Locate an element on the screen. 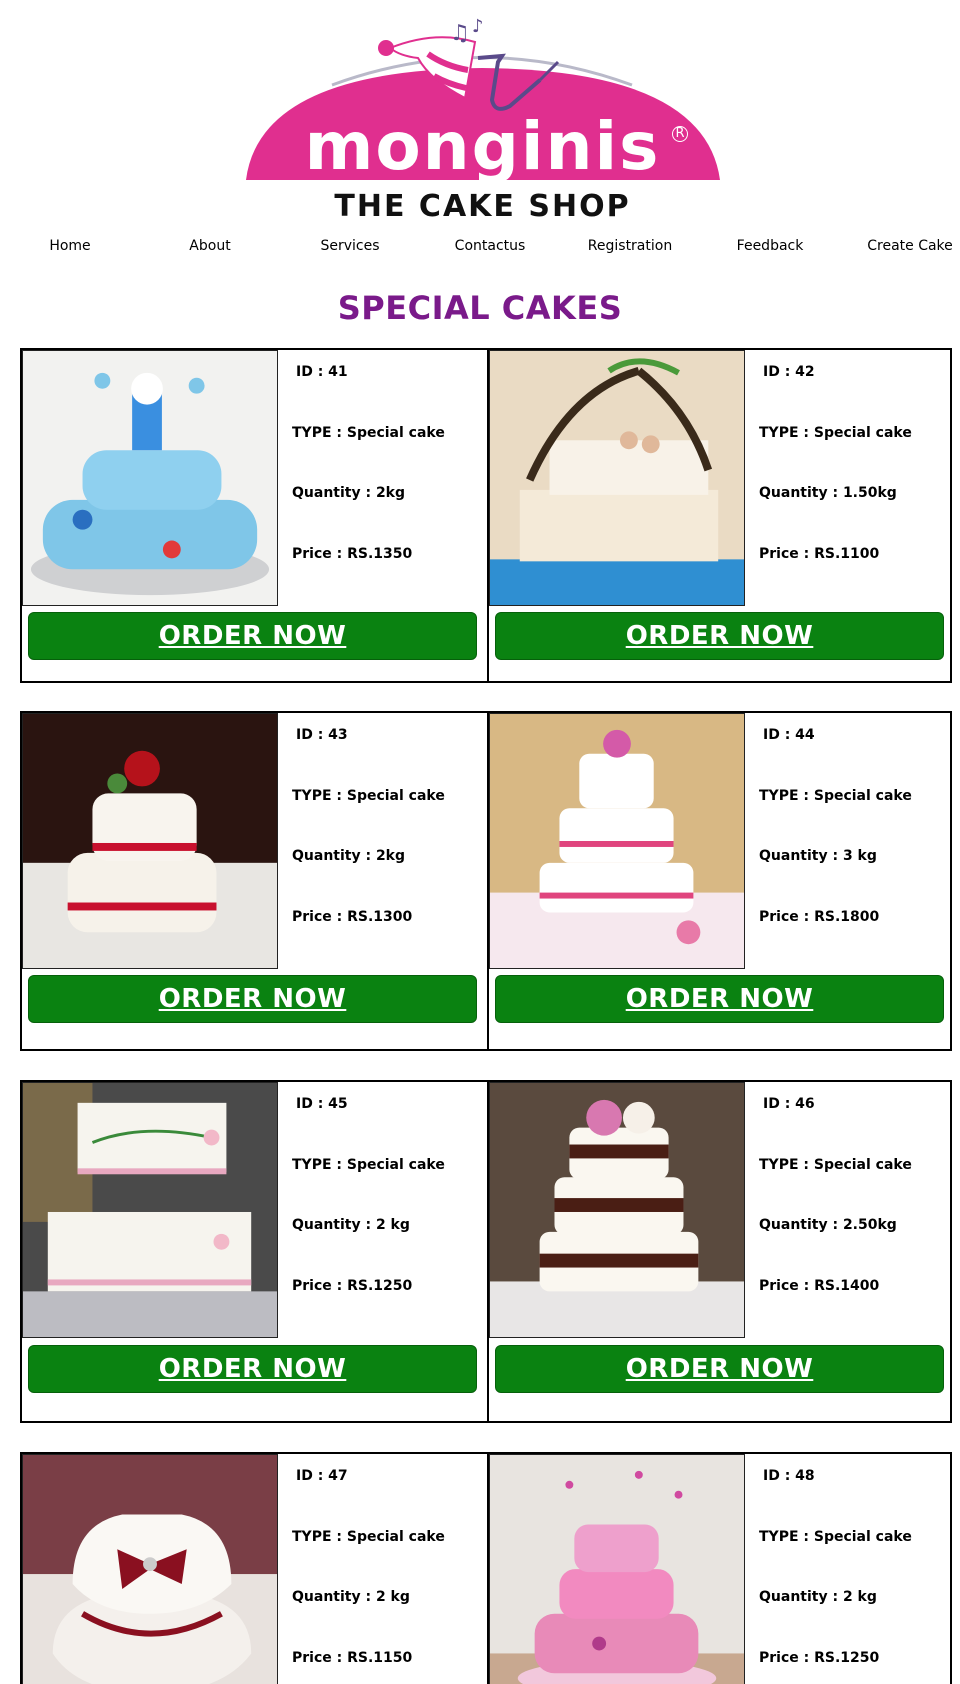  nav-feedback: Feedback is located at coordinates (770, 246).